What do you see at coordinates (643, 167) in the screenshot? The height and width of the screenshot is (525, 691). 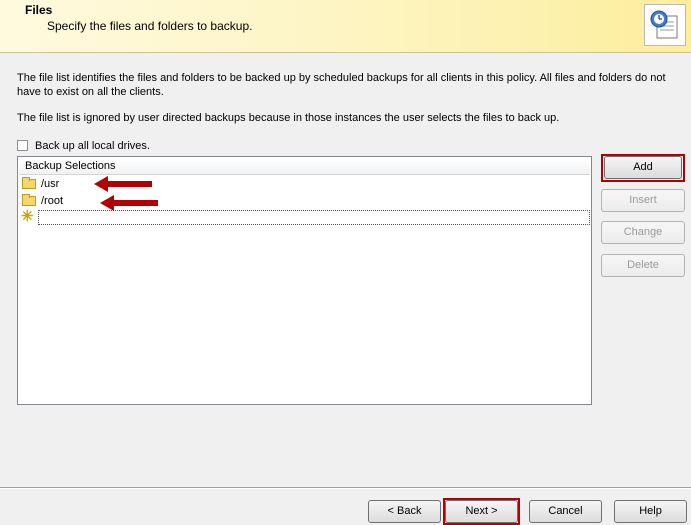 I see `add-button: Add` at bounding box center [643, 167].